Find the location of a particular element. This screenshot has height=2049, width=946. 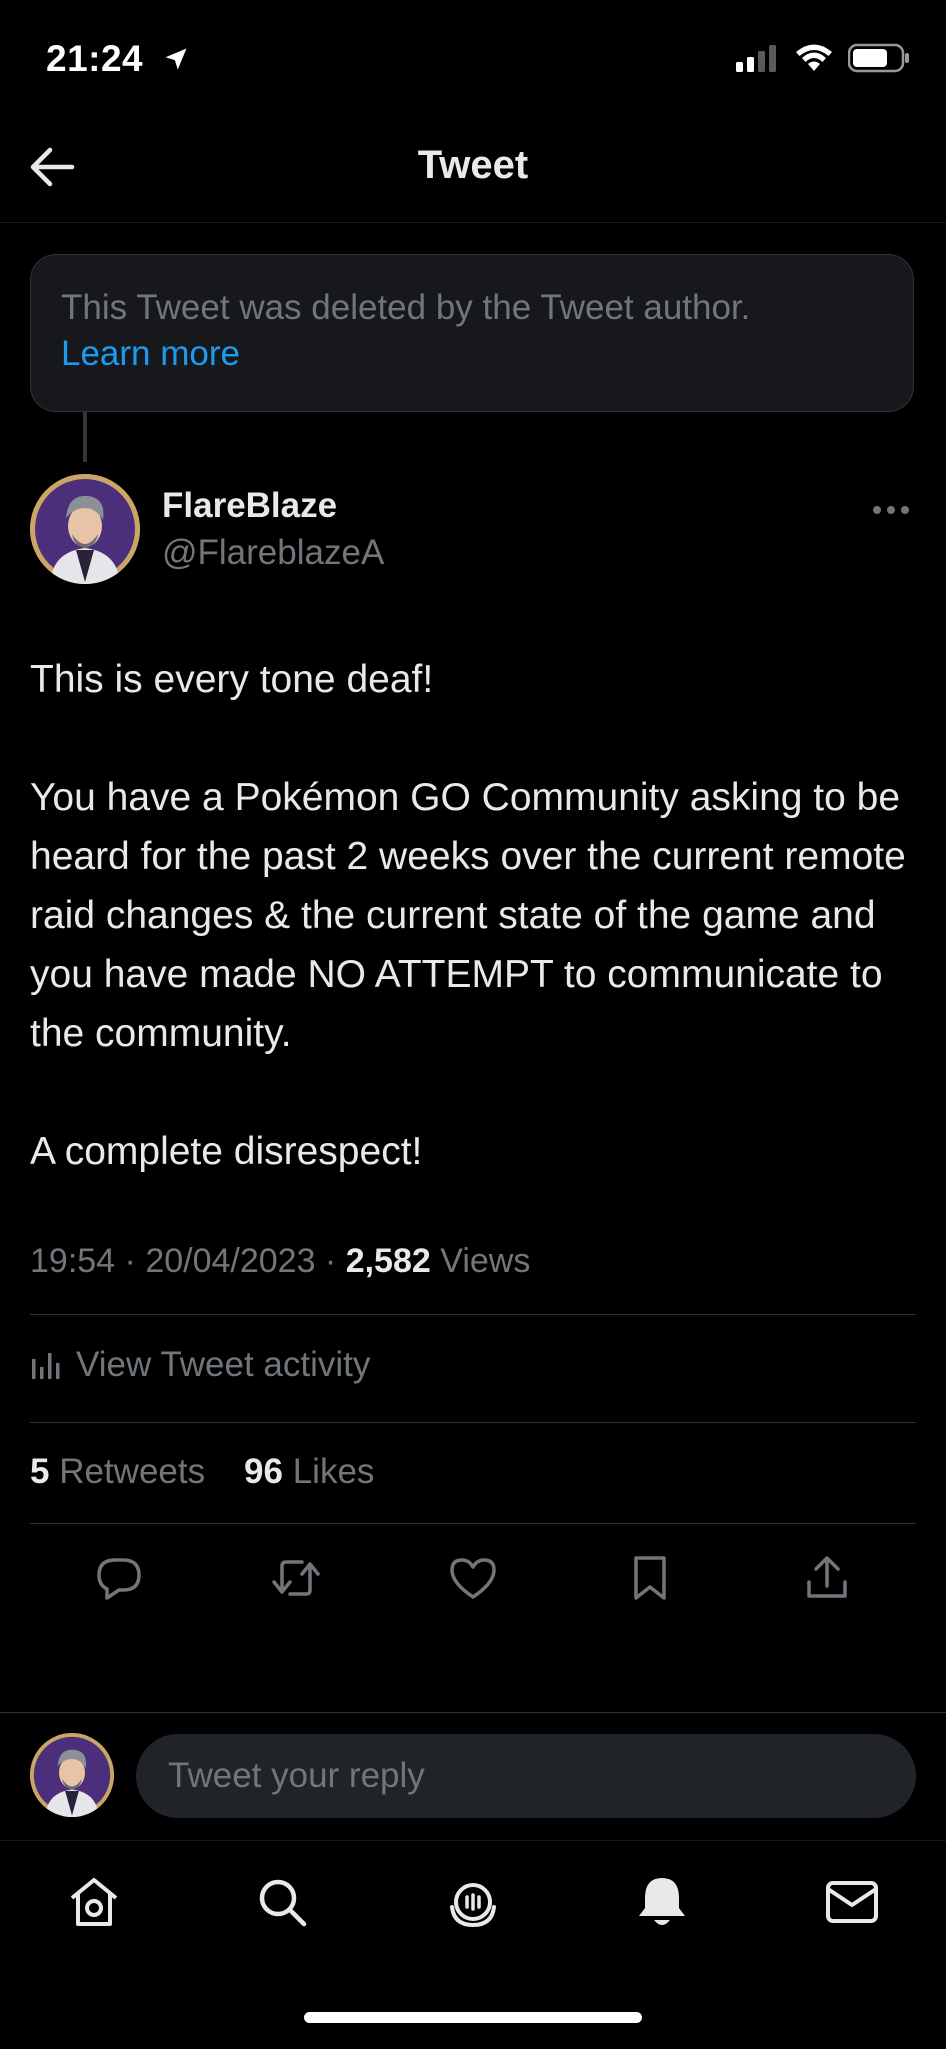

reply-divider is located at coordinates (473, 1712).